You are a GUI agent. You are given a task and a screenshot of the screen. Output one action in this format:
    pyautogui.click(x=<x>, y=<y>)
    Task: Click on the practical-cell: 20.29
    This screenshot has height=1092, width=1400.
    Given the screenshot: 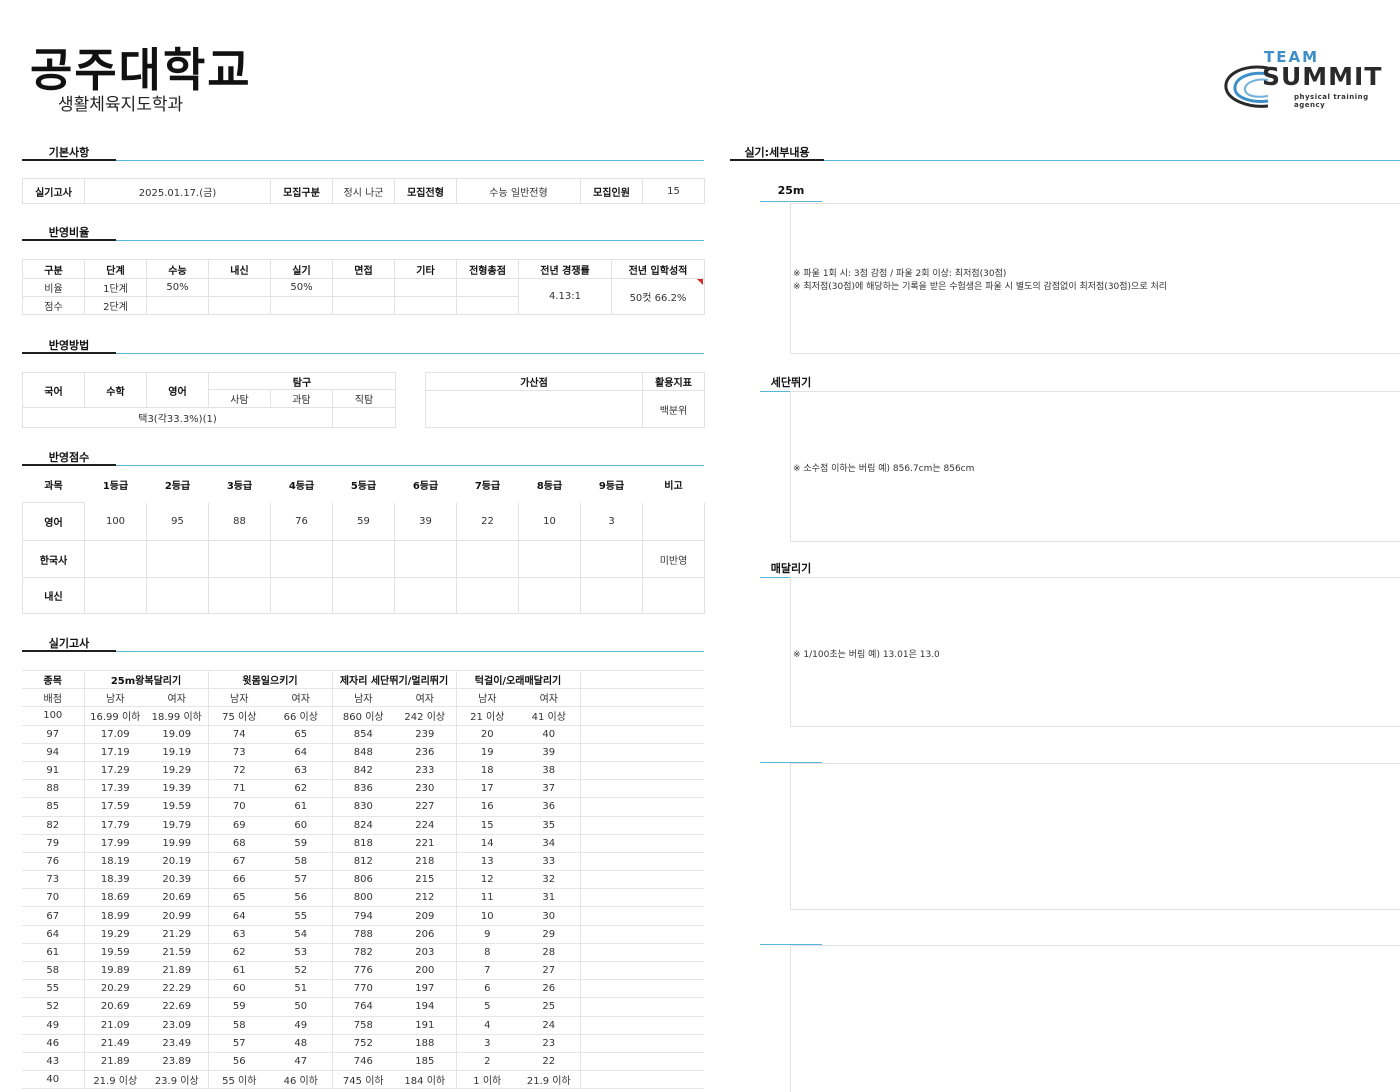 What is the action you would take?
    pyautogui.click(x=115, y=989)
    